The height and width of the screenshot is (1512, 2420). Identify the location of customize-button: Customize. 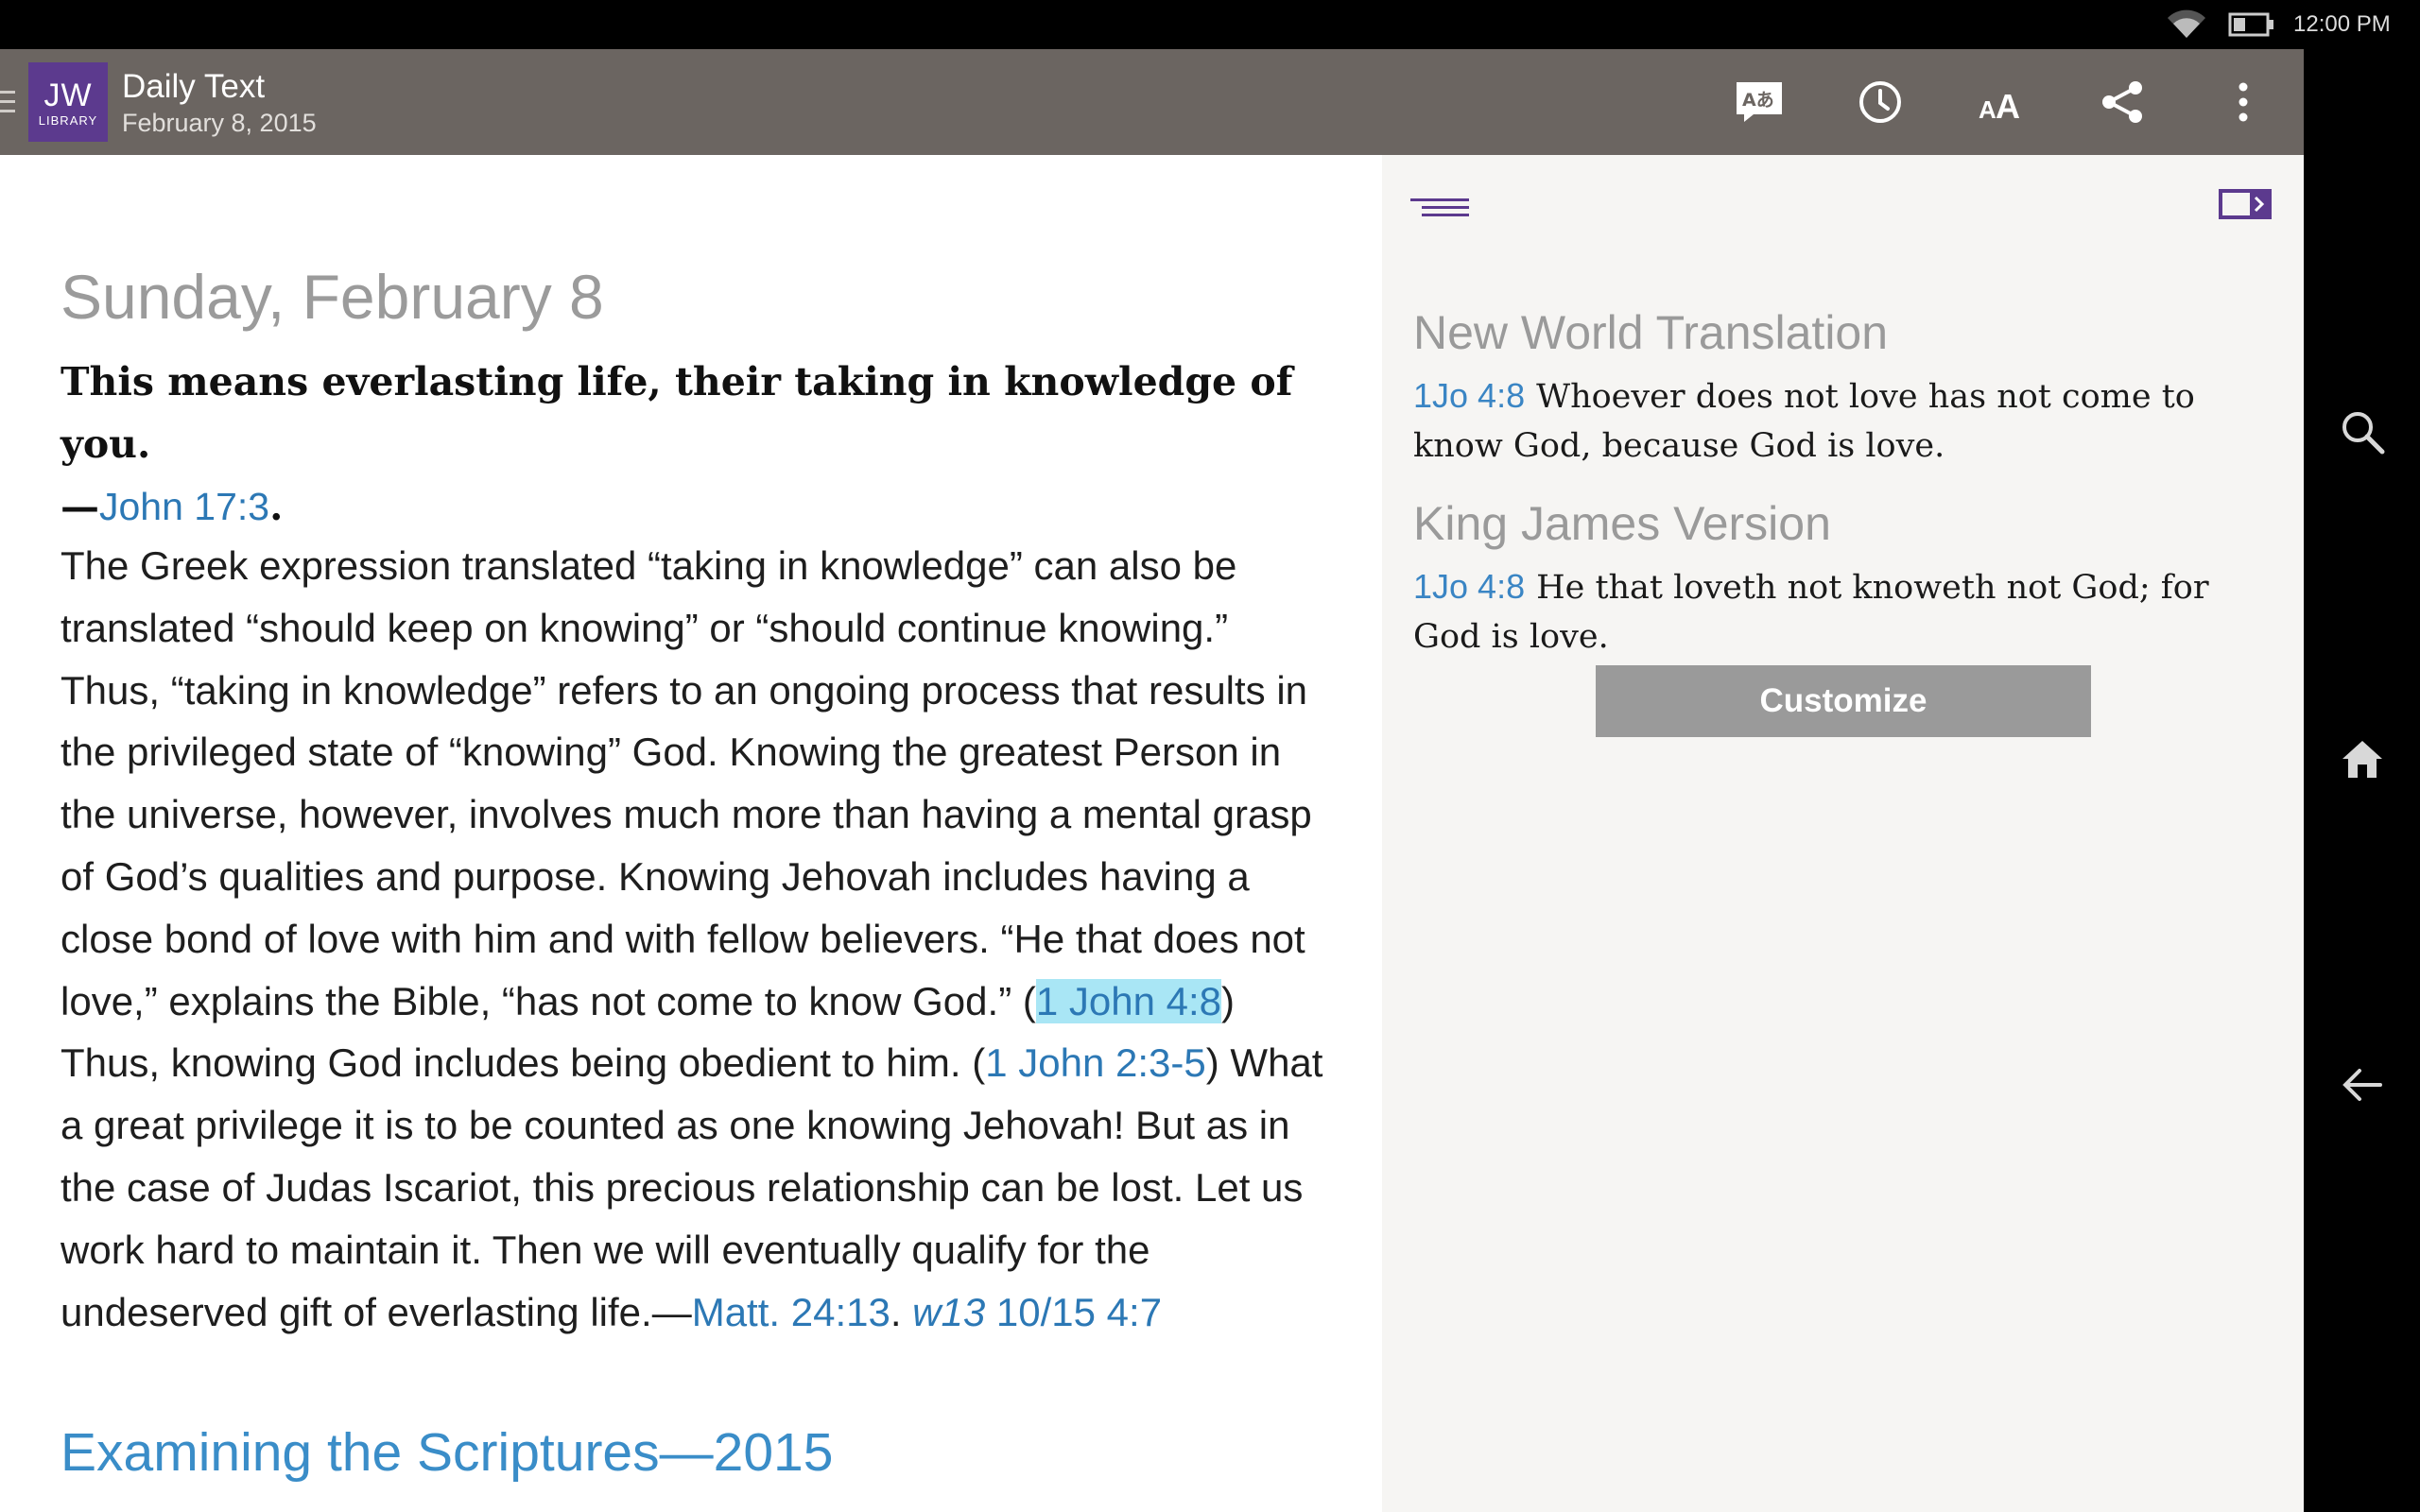
(1843, 701).